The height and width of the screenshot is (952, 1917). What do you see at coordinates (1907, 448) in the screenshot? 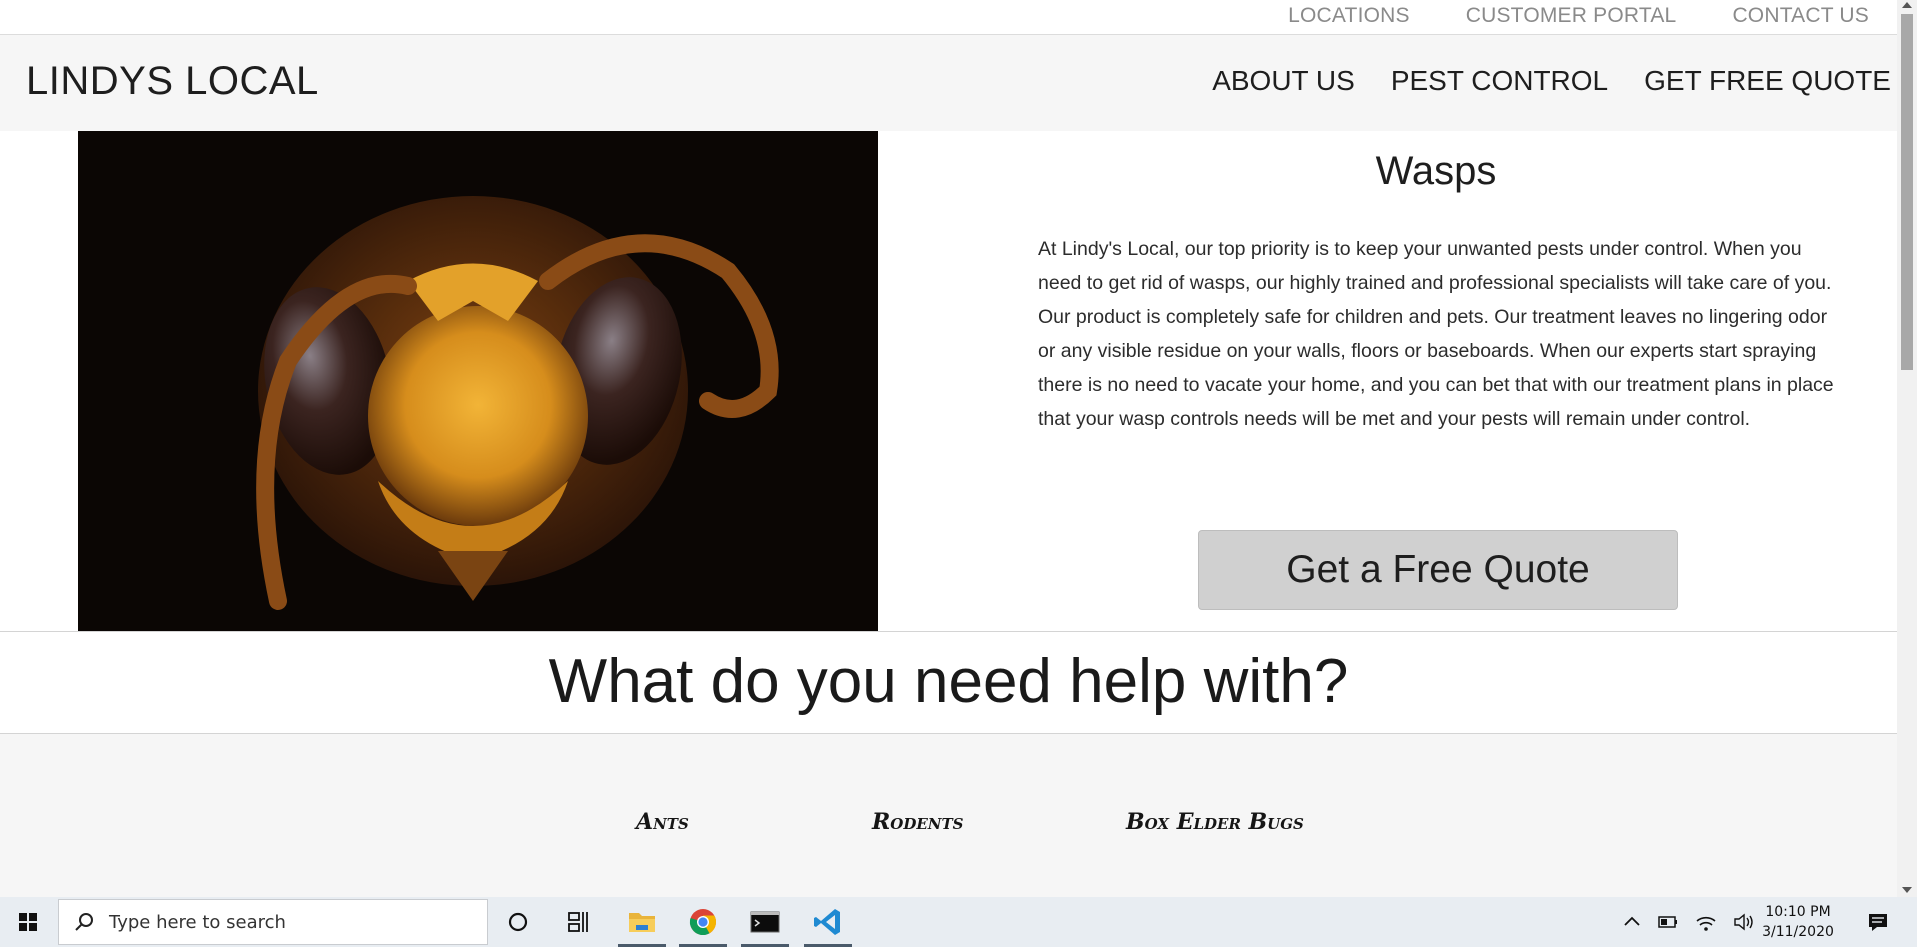
I see `page-scrollbar` at bounding box center [1907, 448].